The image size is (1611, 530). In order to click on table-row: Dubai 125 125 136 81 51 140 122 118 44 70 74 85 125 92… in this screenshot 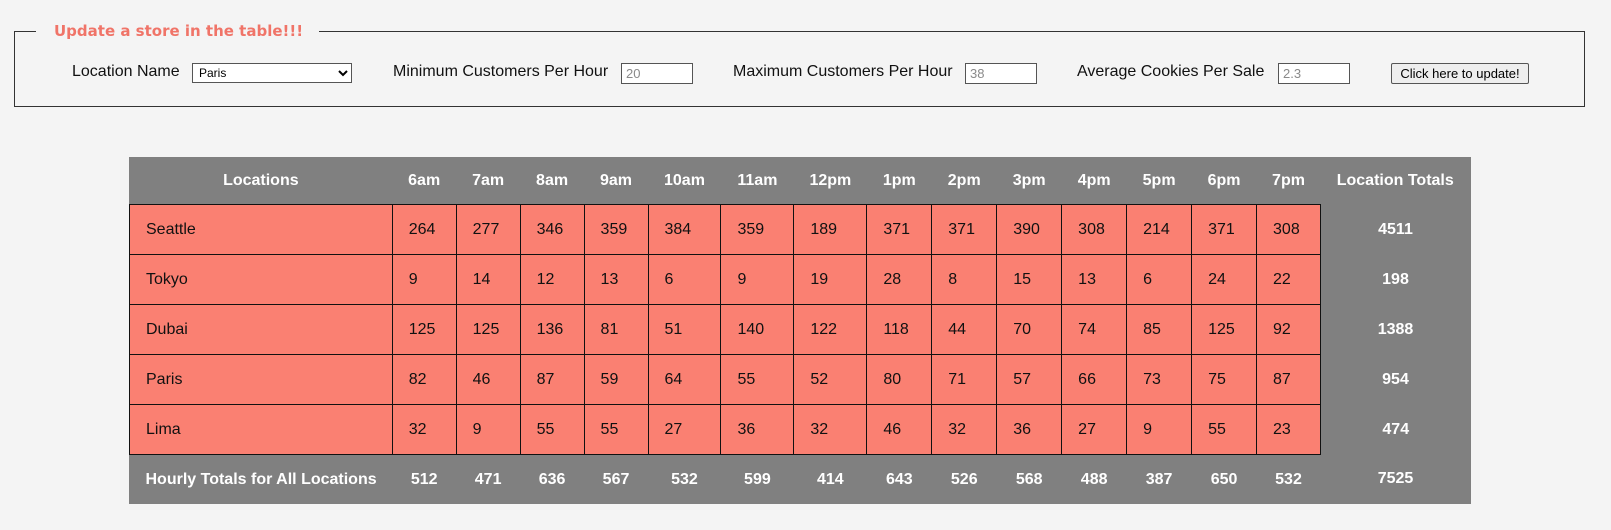, I will do `click(800, 329)`.